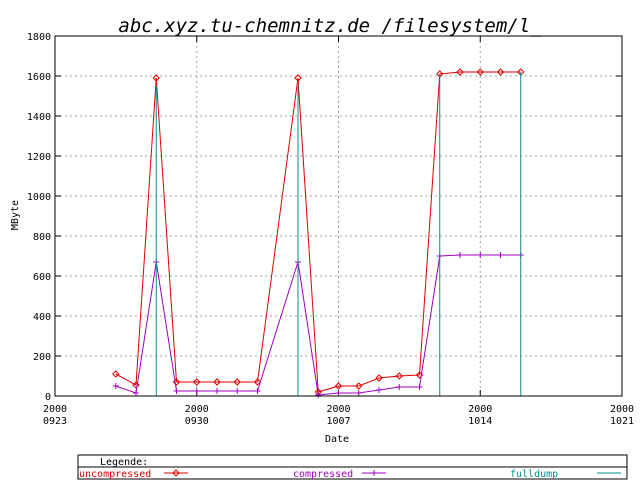 The width and height of the screenshot is (640, 480). What do you see at coordinates (197, 421) in the screenshot?
I see `x-tick-label: 0930` at bounding box center [197, 421].